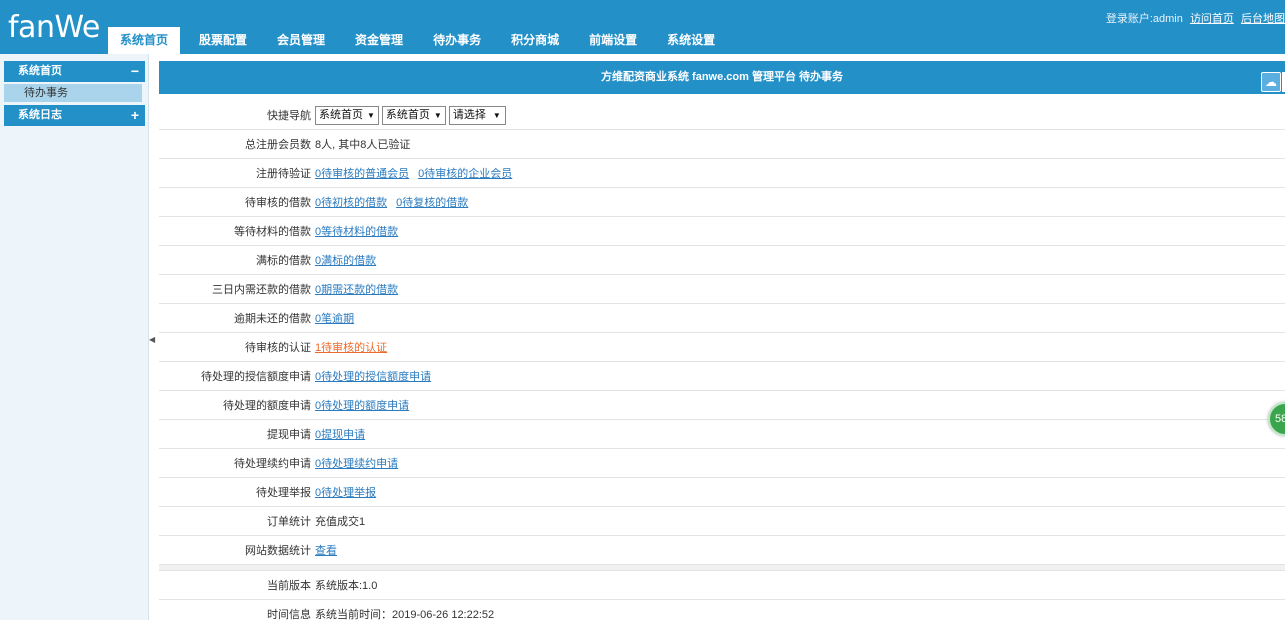 This screenshot has height=620, width=1285. I want to click on nav-tab-todo: 待办事务, so click(457, 40).